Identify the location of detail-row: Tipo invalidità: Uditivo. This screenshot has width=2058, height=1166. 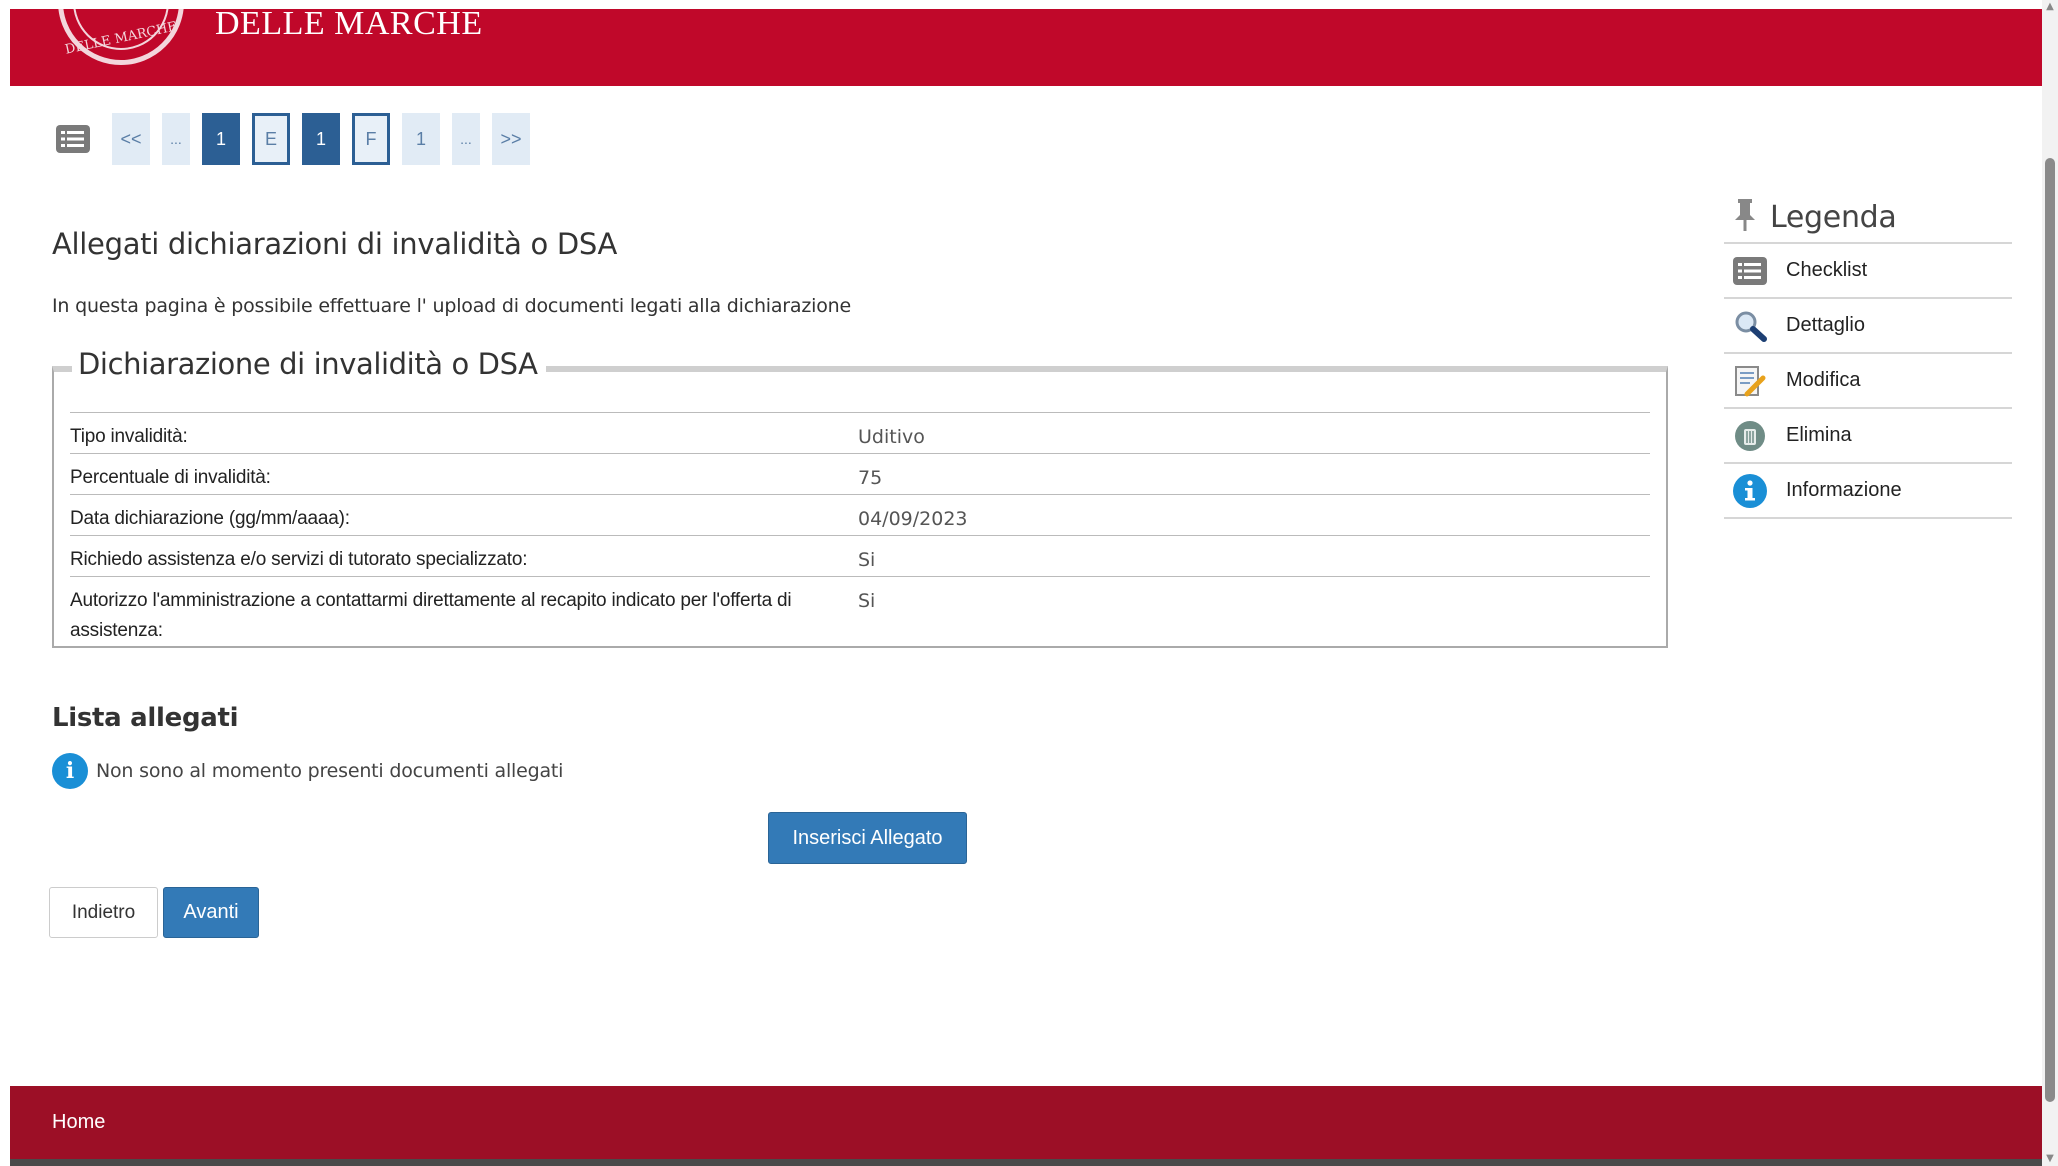
(860, 433).